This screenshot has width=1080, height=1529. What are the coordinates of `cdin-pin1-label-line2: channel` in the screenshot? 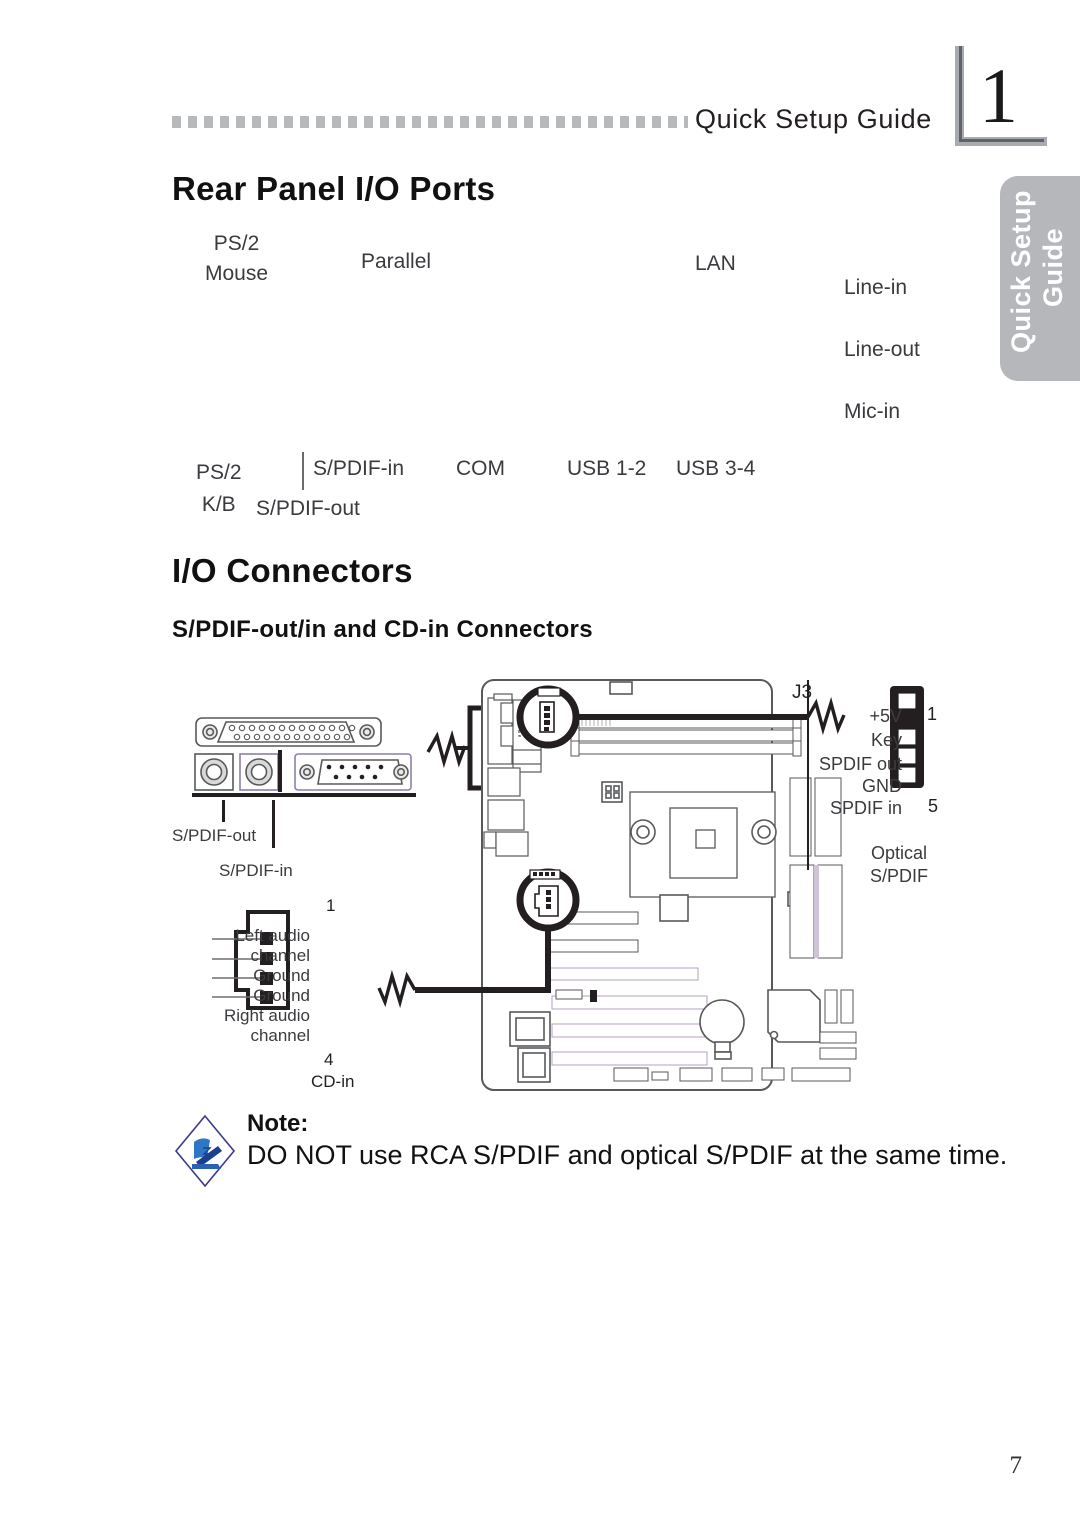 It's located at (280, 955).